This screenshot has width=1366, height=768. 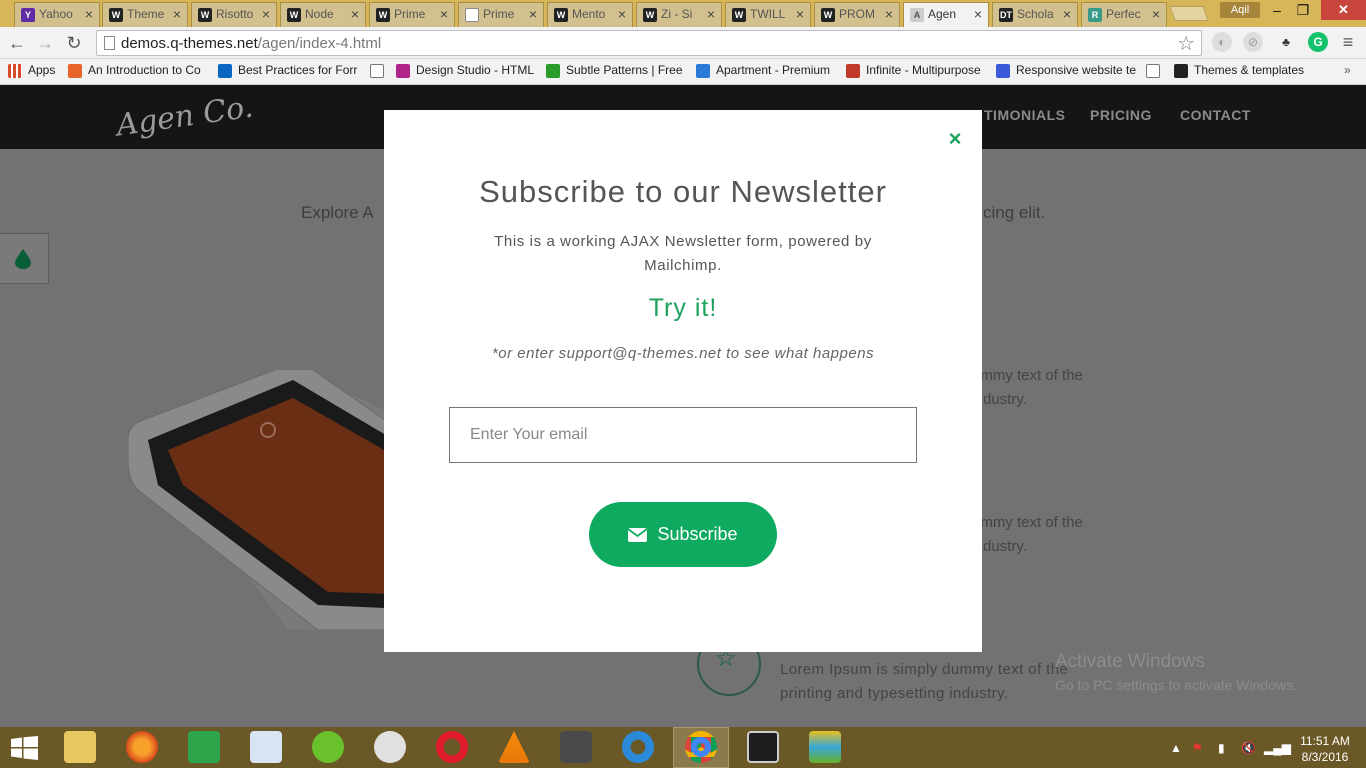 I want to click on nav-pricing: PRICING, so click(x=1121, y=115).